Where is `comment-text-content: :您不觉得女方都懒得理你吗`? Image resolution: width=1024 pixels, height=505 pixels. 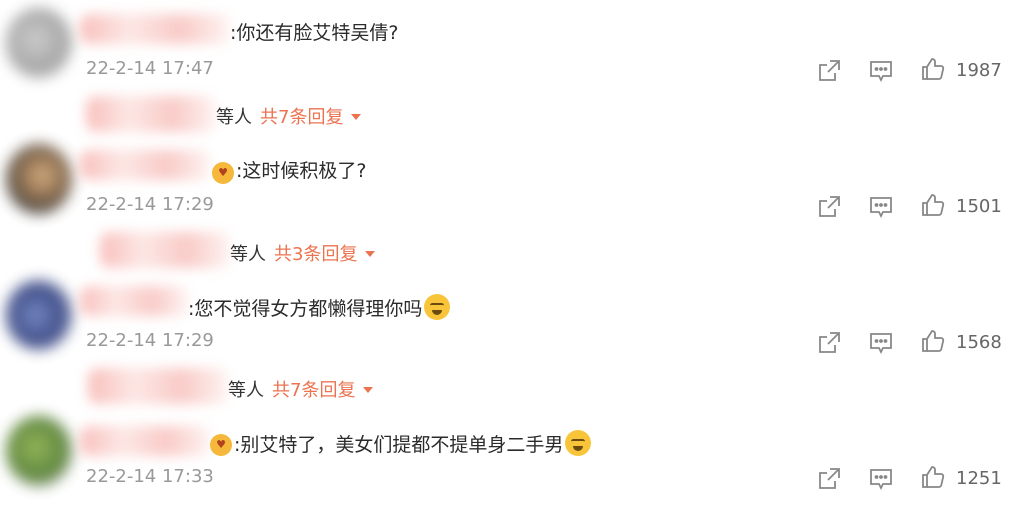
comment-text-content: :您不觉得女方都懒得理你吗 is located at coordinates (305, 309).